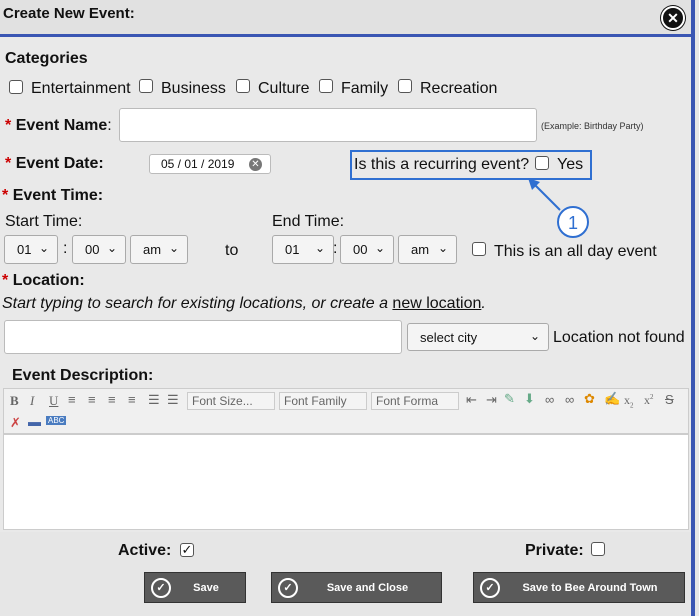 This screenshot has width=699, height=616. Describe the element at coordinates (210, 164) in the screenshot. I see `event-date-input: 05 / 01 / 2019 ✕` at that location.